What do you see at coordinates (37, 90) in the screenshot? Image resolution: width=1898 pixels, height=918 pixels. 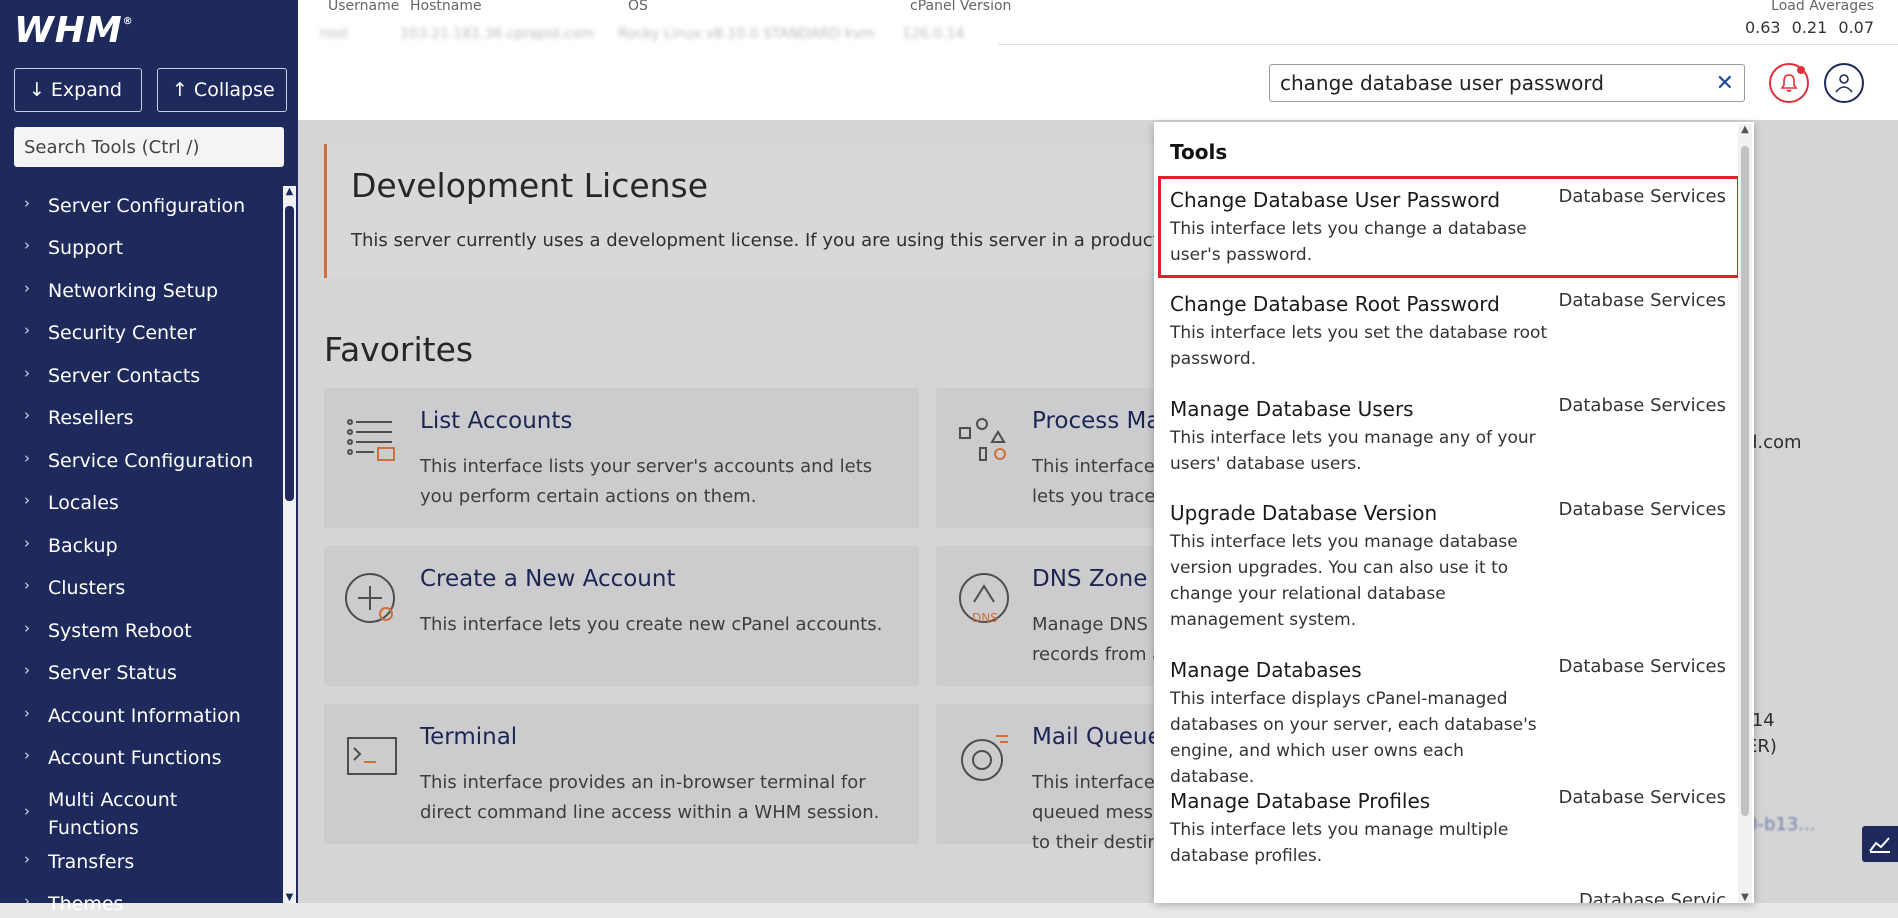 I see `arrow-down-icon: ↓` at bounding box center [37, 90].